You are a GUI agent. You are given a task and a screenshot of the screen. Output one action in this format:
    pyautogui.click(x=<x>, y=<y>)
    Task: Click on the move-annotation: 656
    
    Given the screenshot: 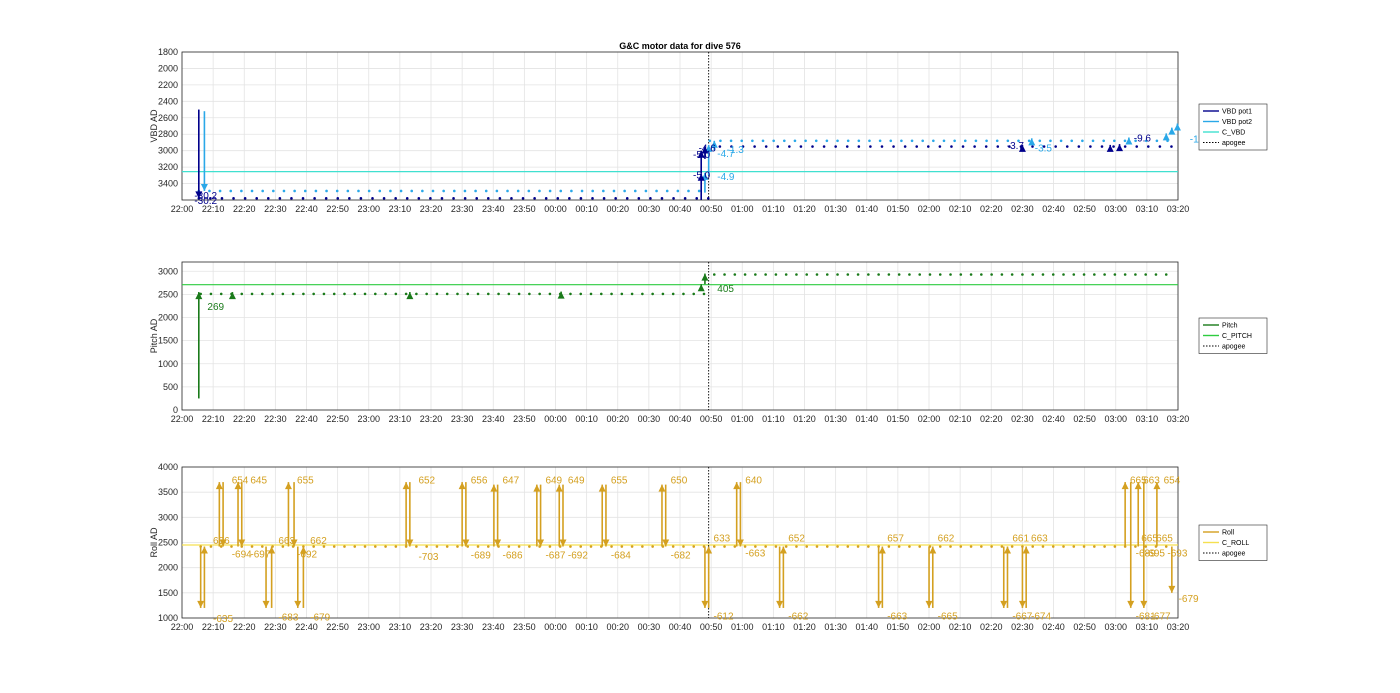 What is the action you would take?
    pyautogui.click(x=221, y=541)
    